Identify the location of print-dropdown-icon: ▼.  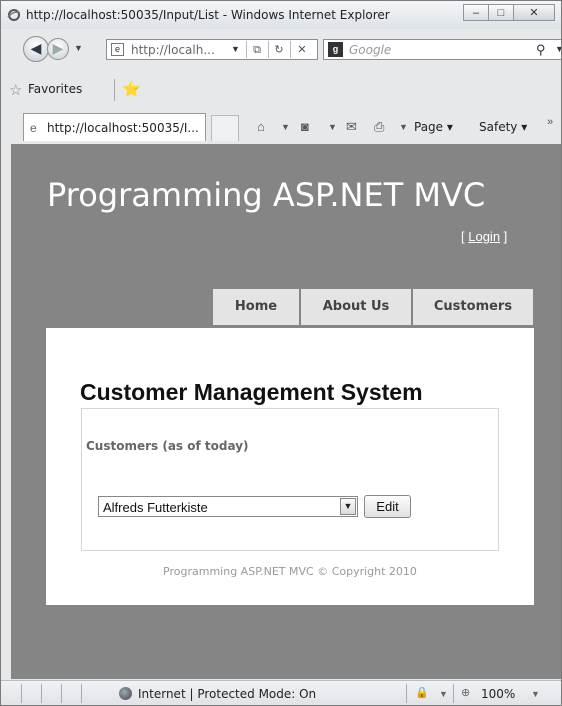
(403, 127).